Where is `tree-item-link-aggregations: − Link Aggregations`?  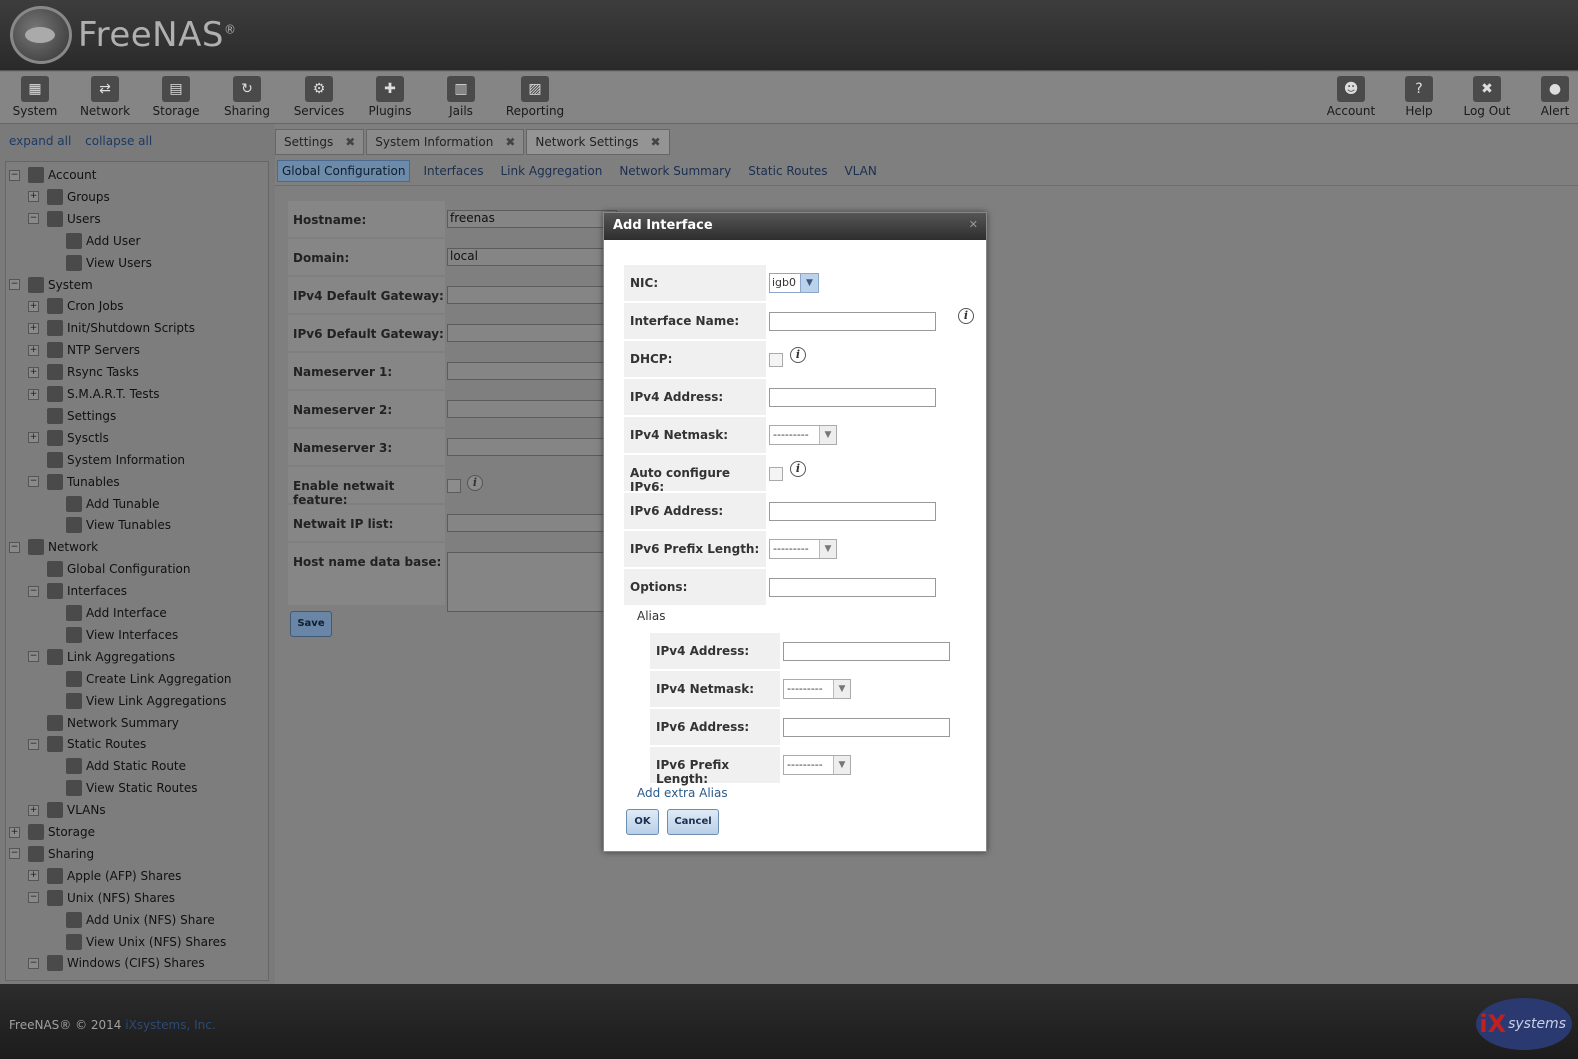 tree-item-link-aggregations: − Link Aggregations is located at coordinates (101, 657).